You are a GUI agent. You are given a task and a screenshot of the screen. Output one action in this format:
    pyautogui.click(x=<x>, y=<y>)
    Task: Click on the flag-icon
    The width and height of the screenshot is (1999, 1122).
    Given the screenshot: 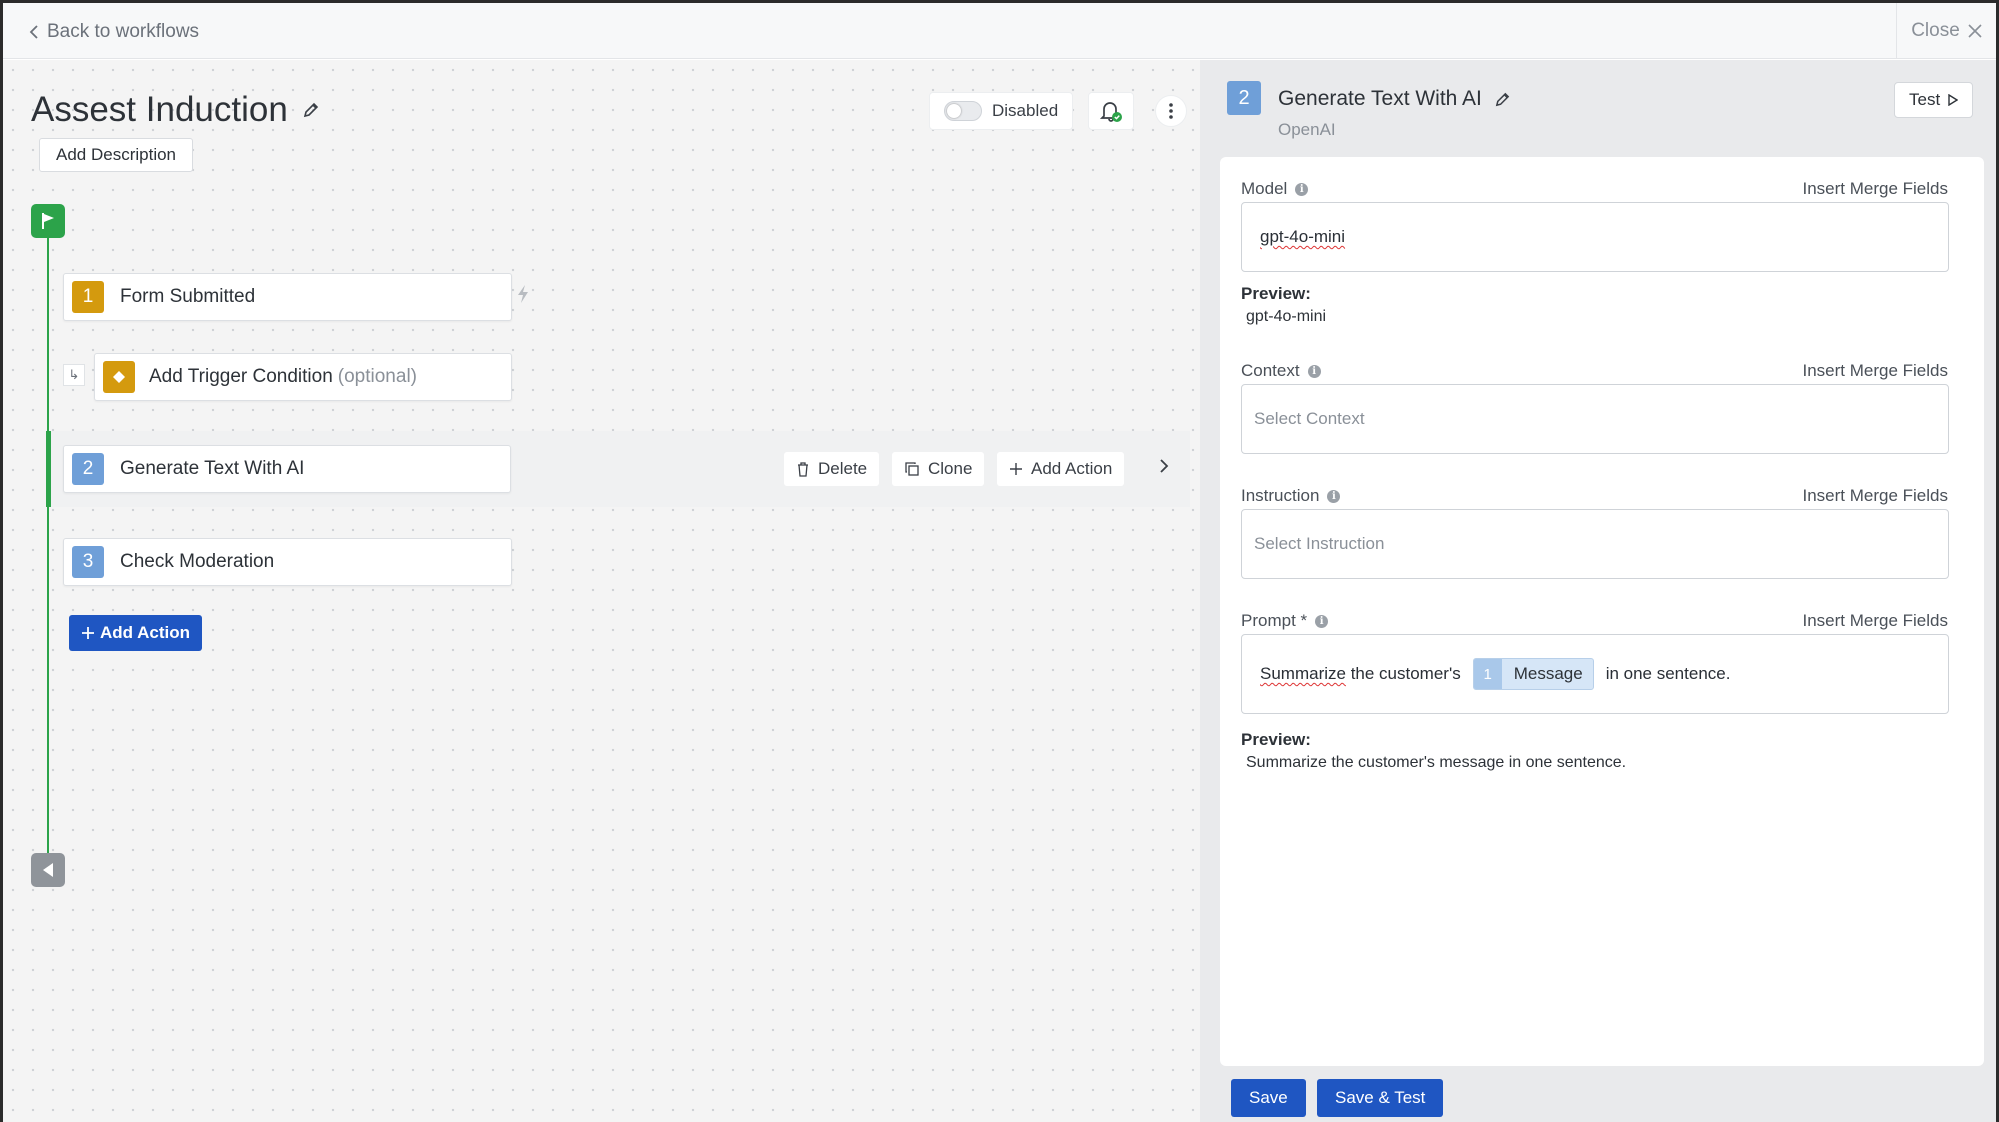 What is the action you would take?
    pyautogui.click(x=48, y=221)
    